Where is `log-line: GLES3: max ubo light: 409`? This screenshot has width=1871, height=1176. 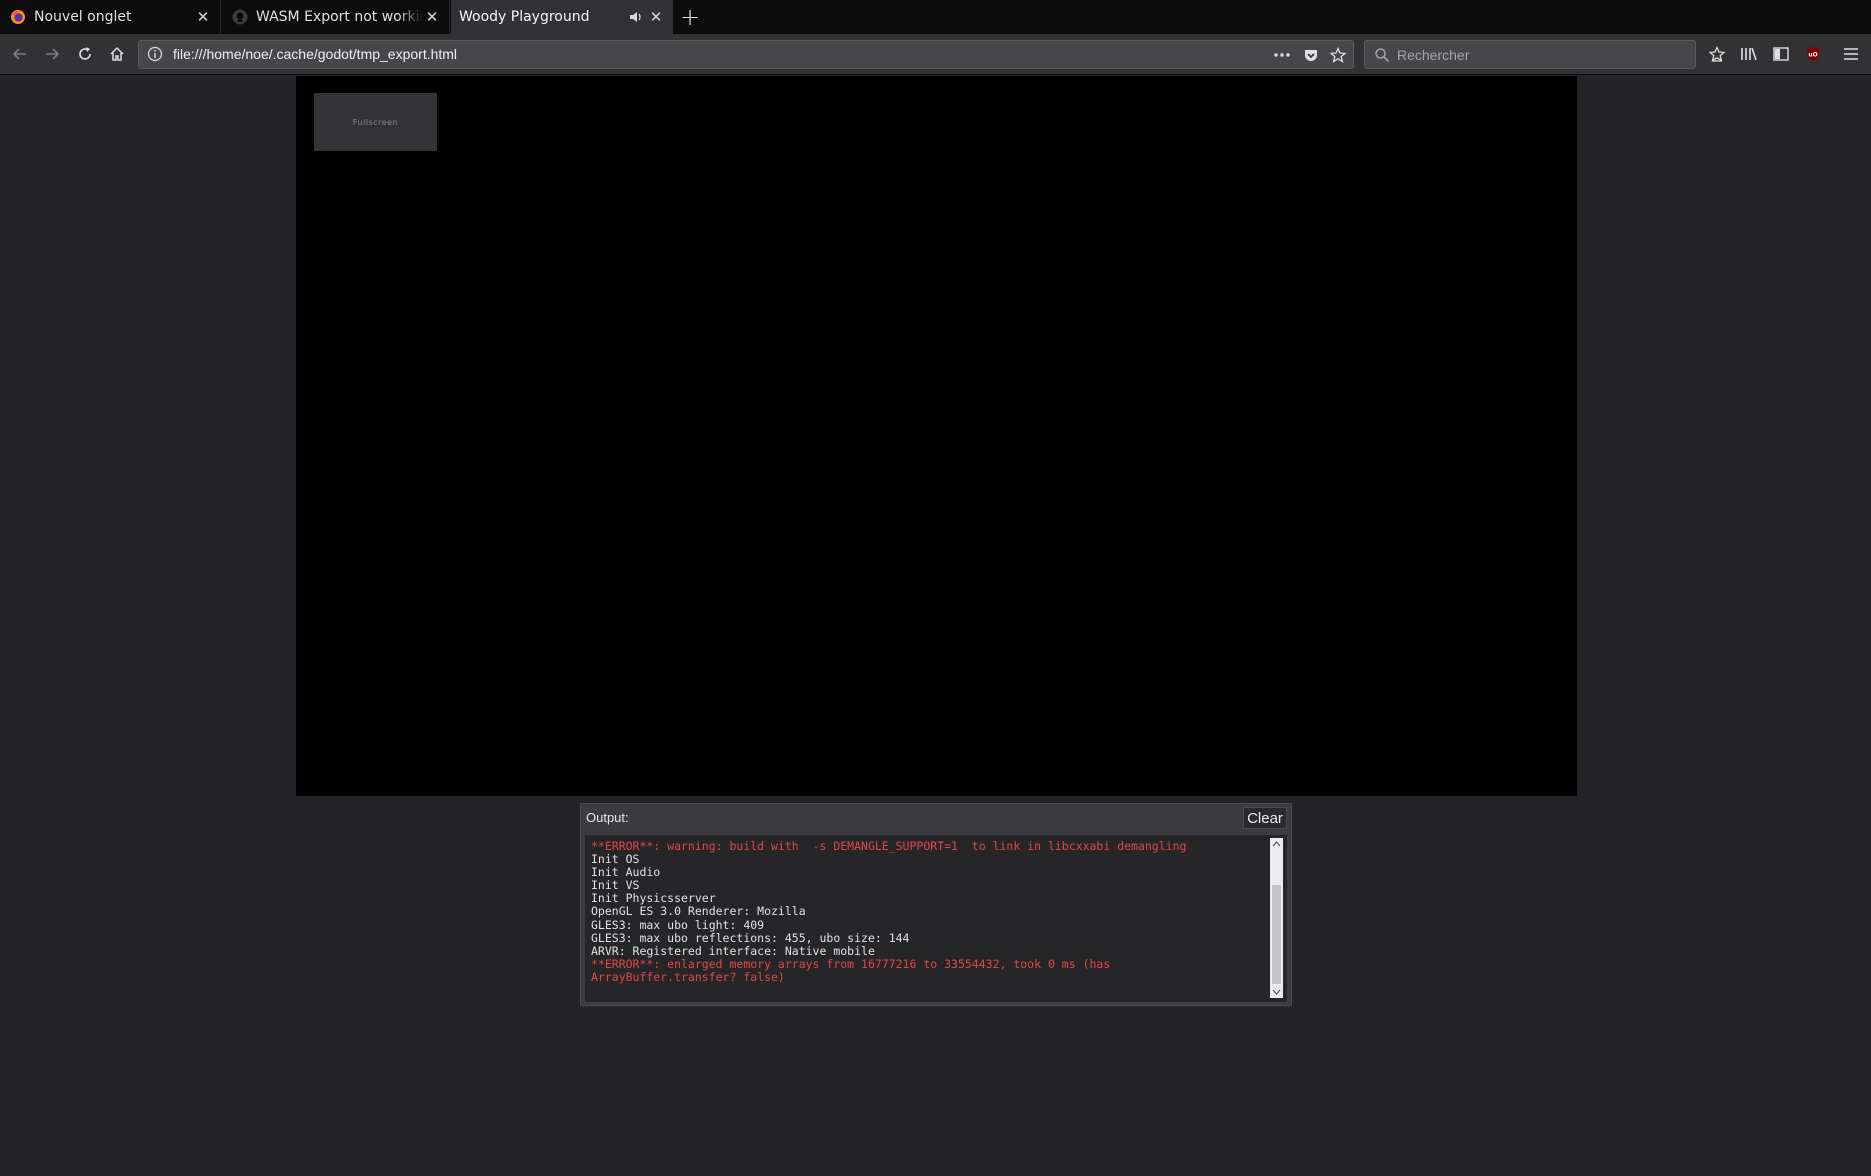
log-line: GLES3: max ubo light: 409 is located at coordinates (678, 924).